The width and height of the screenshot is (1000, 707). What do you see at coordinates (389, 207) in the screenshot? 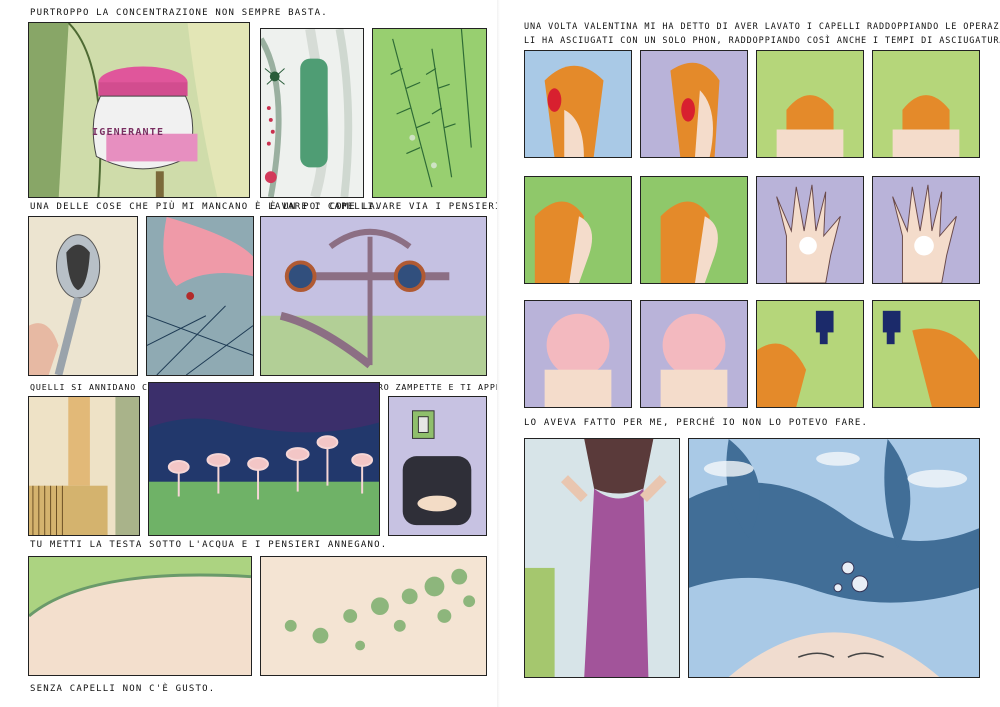
I see `caption-3: È un po' come lavare via i pensieri.` at bounding box center [389, 207].